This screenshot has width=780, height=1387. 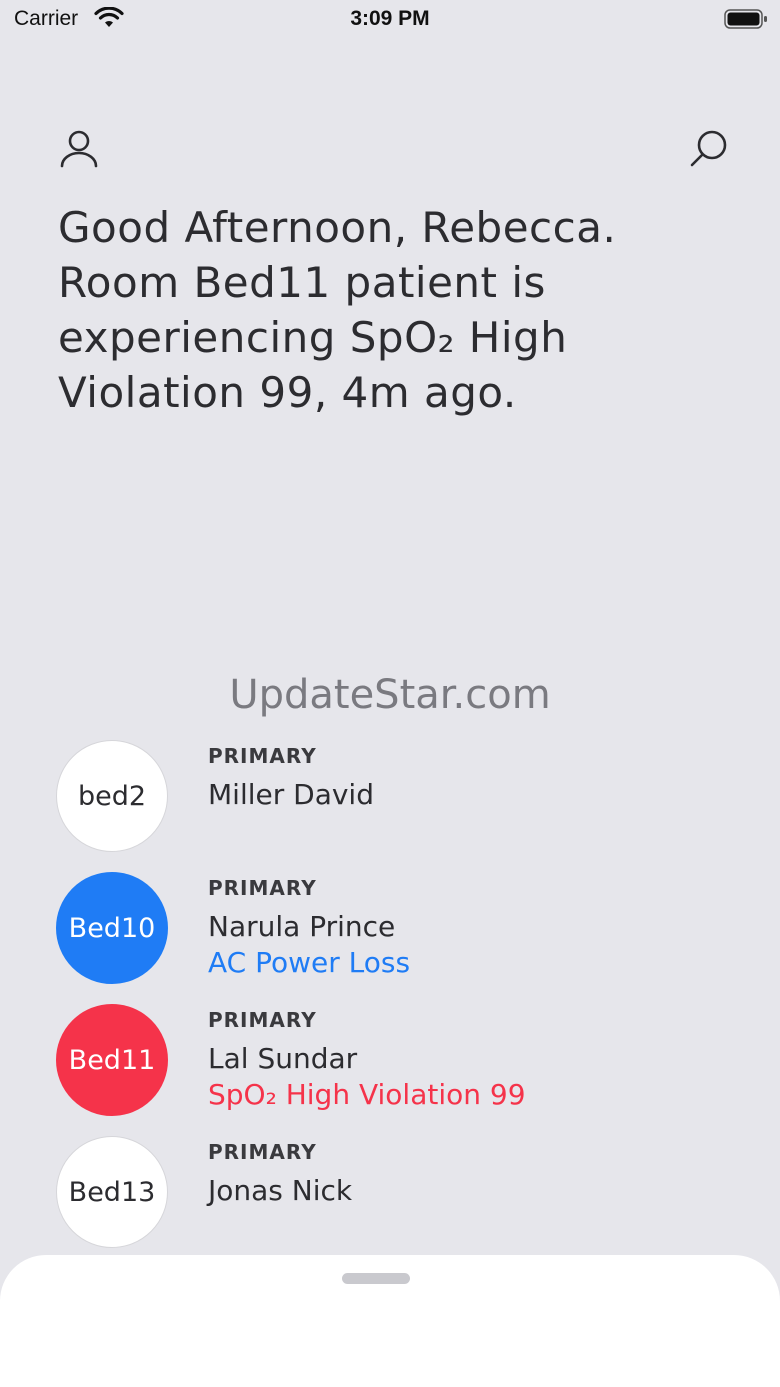 I want to click on battery-icon, so click(x=746, y=19).